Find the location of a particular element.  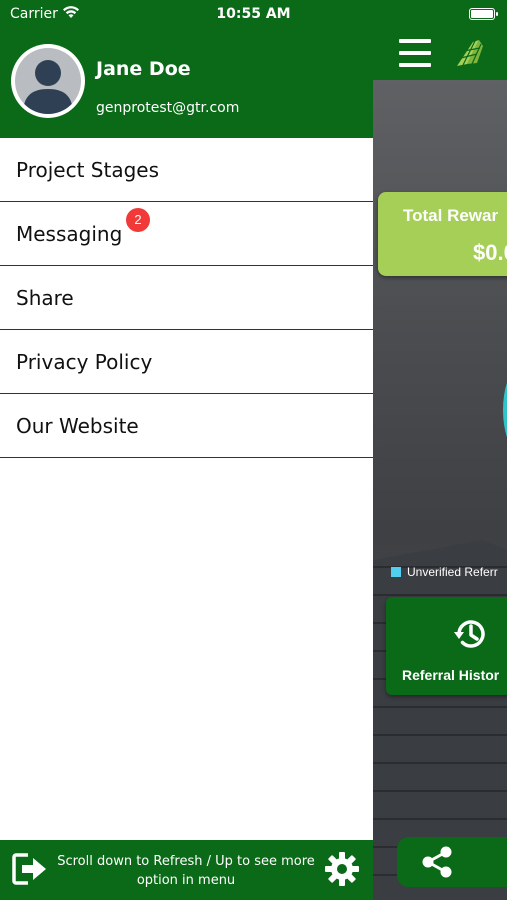

referral-history-button: Referral Histor is located at coordinates (446, 646).